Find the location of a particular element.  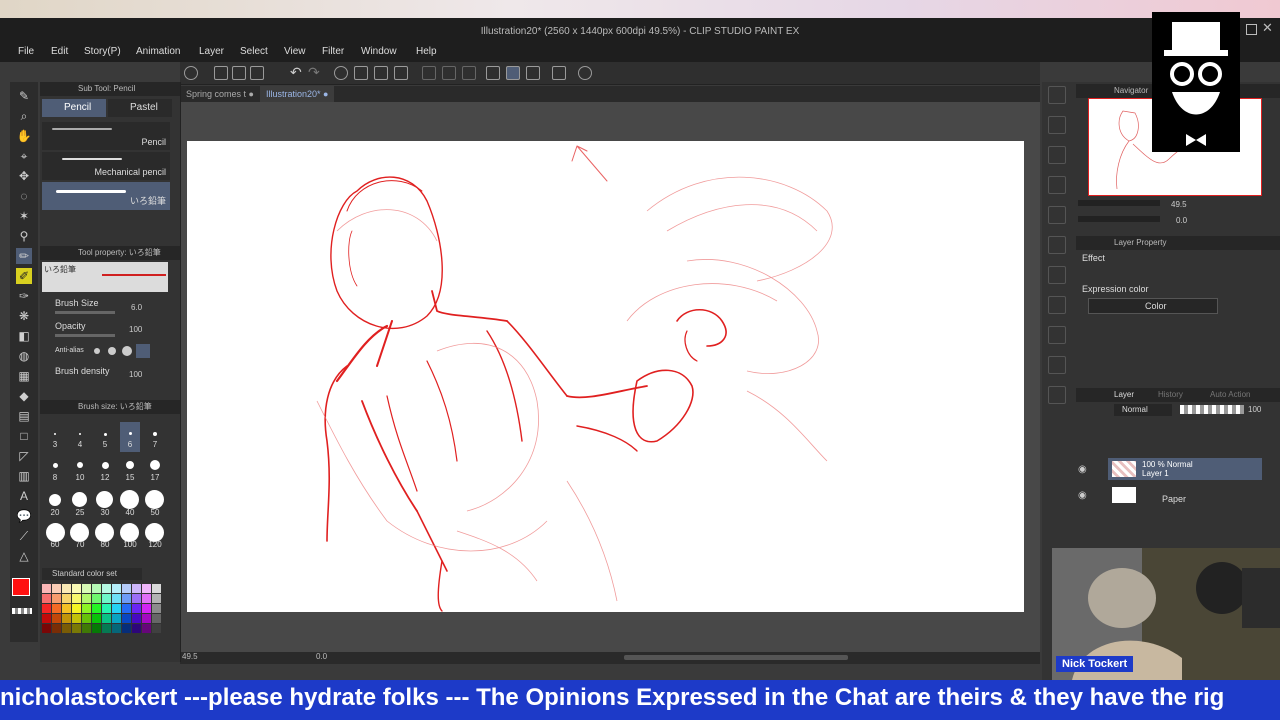

snap-special-icon is located at coordinates (533, 73).